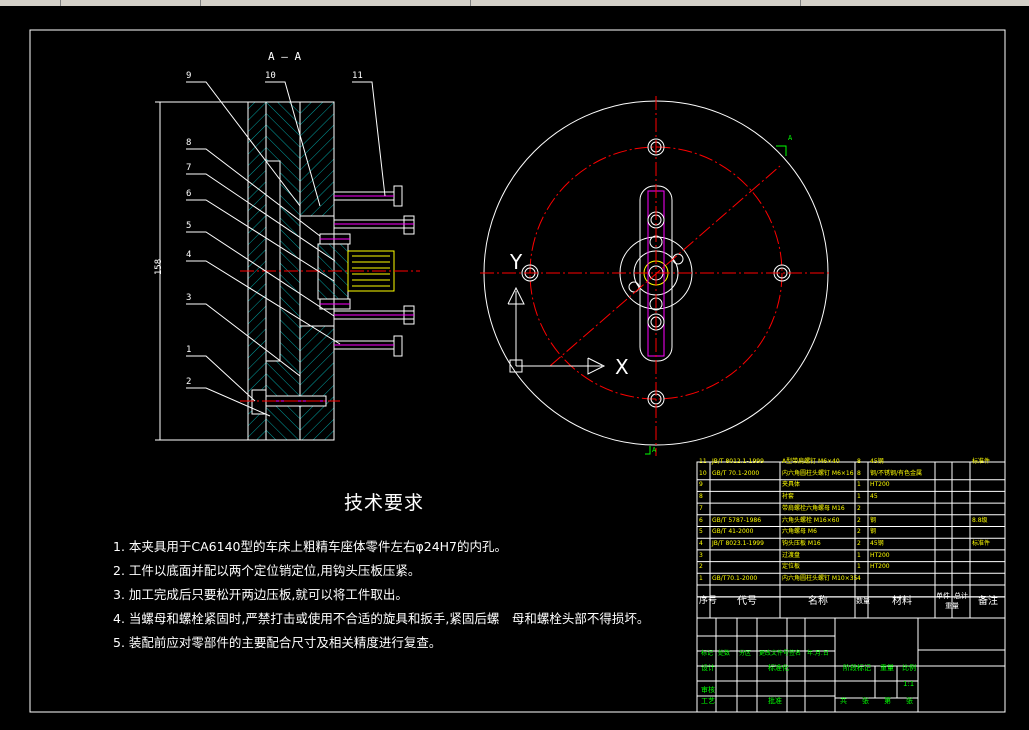 This screenshot has width=1029, height=730. What do you see at coordinates (277, 642) in the screenshot?
I see `tech-req-line: 5. 装配前应对零部件的主要配合尺寸及相关精度进行复查。` at bounding box center [277, 642].